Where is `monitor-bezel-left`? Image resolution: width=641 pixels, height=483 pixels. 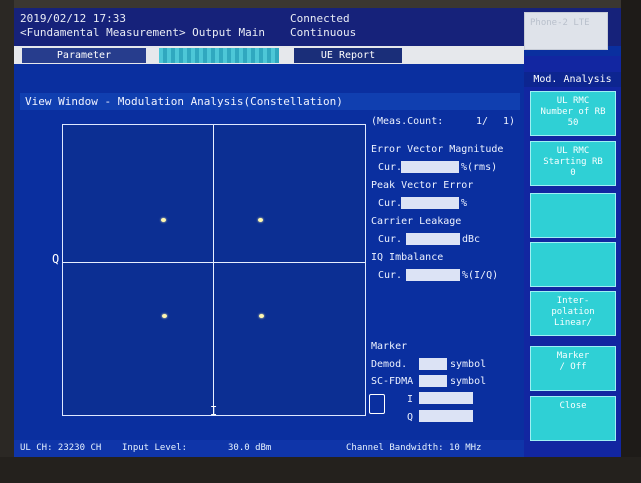 monitor-bezel-left is located at coordinates (7, 241).